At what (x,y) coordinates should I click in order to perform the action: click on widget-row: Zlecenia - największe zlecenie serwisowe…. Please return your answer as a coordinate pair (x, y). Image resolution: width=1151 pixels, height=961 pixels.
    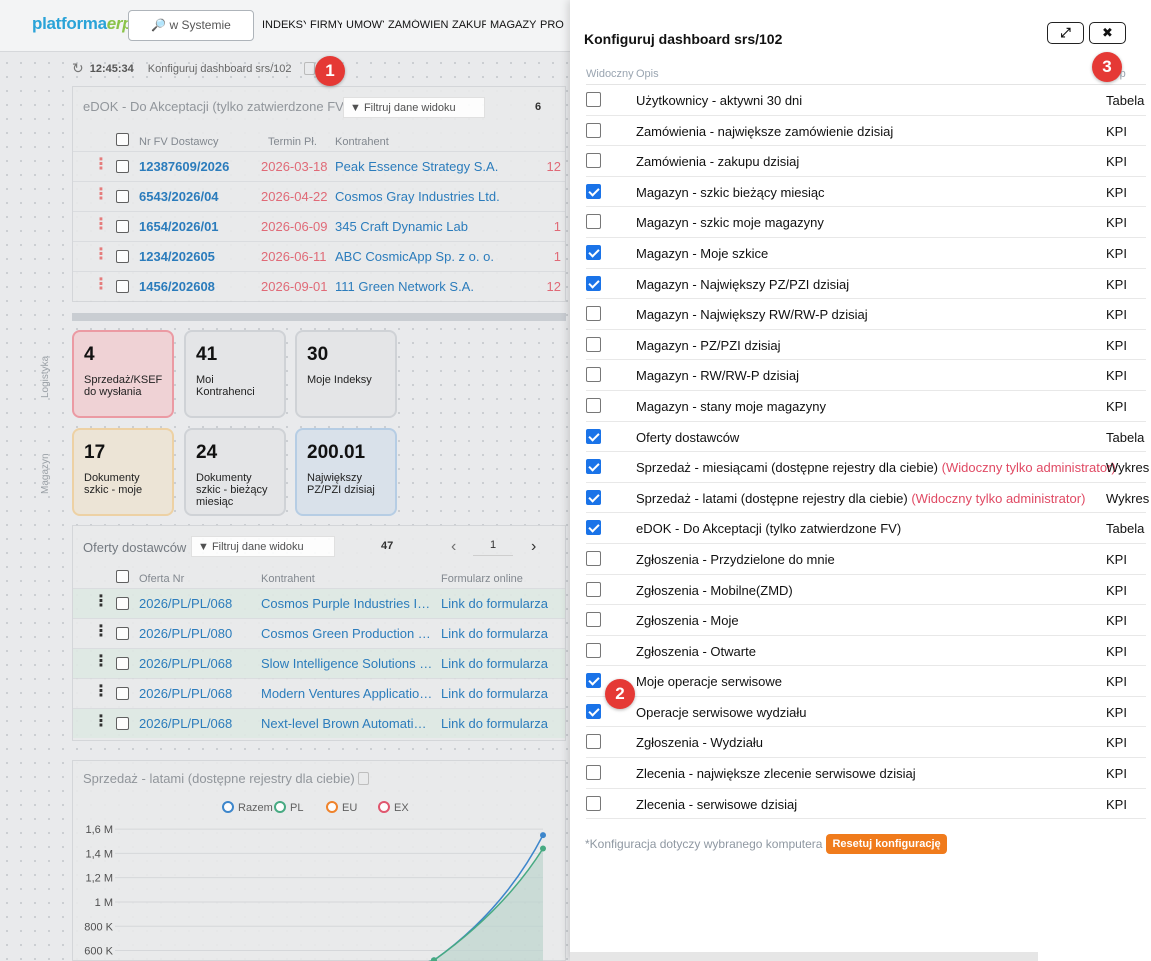
    Looking at the image, I should click on (866, 773).